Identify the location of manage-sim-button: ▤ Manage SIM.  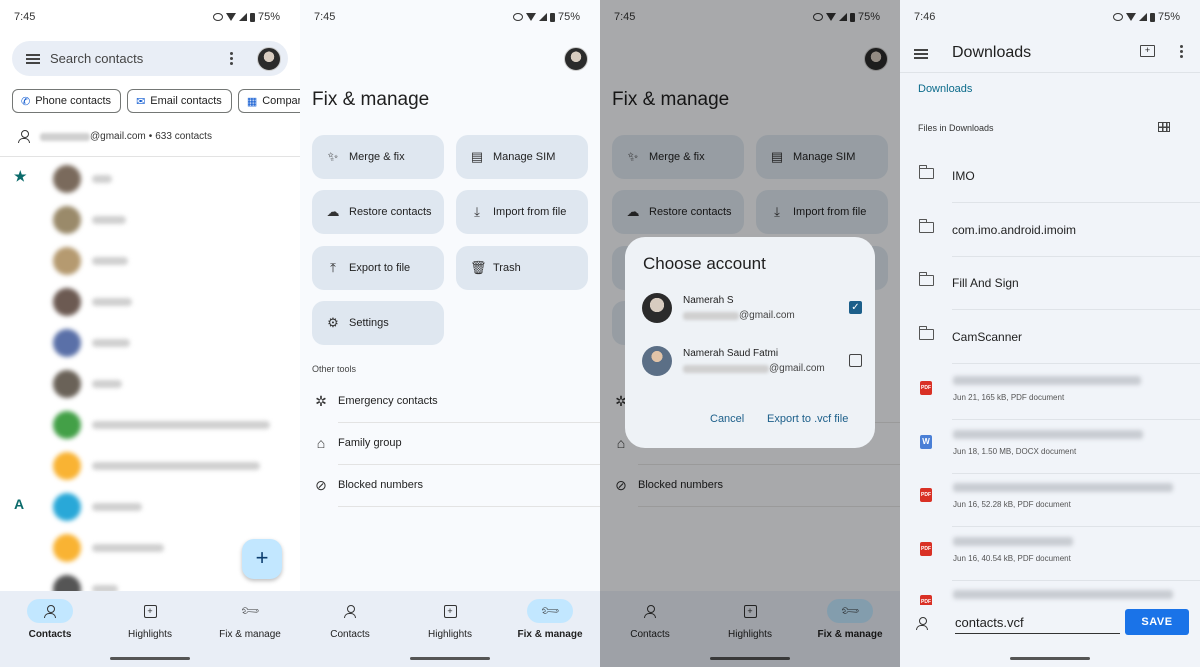
(522, 157).